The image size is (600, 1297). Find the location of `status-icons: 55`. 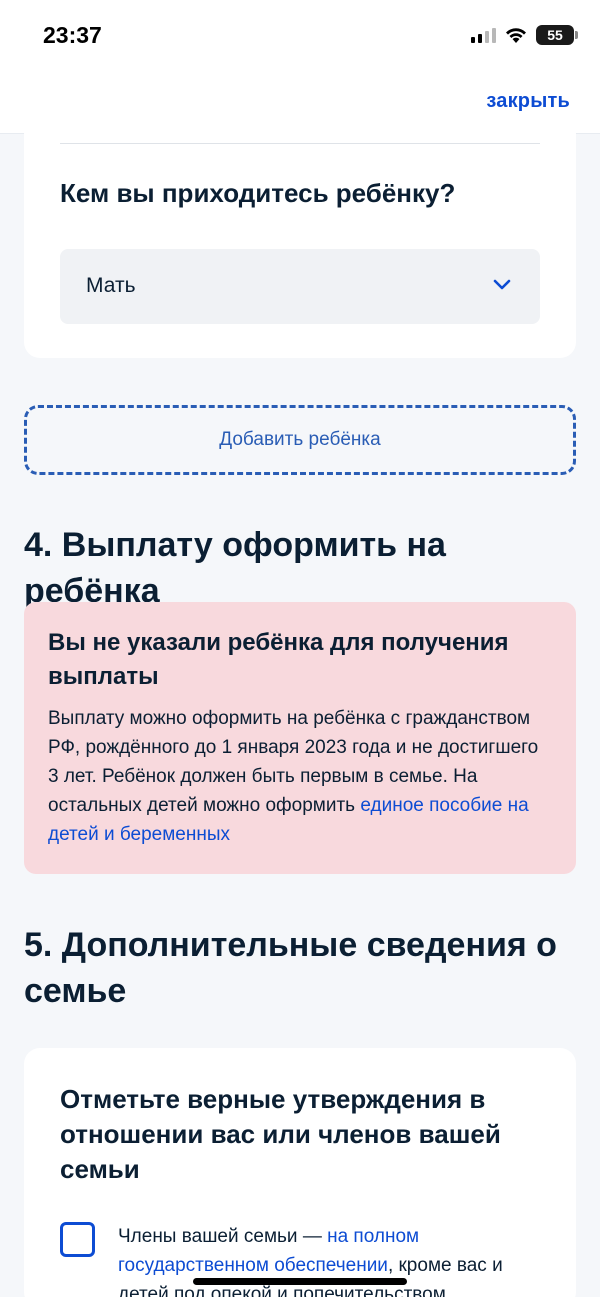

status-icons: 55 is located at coordinates (524, 35).